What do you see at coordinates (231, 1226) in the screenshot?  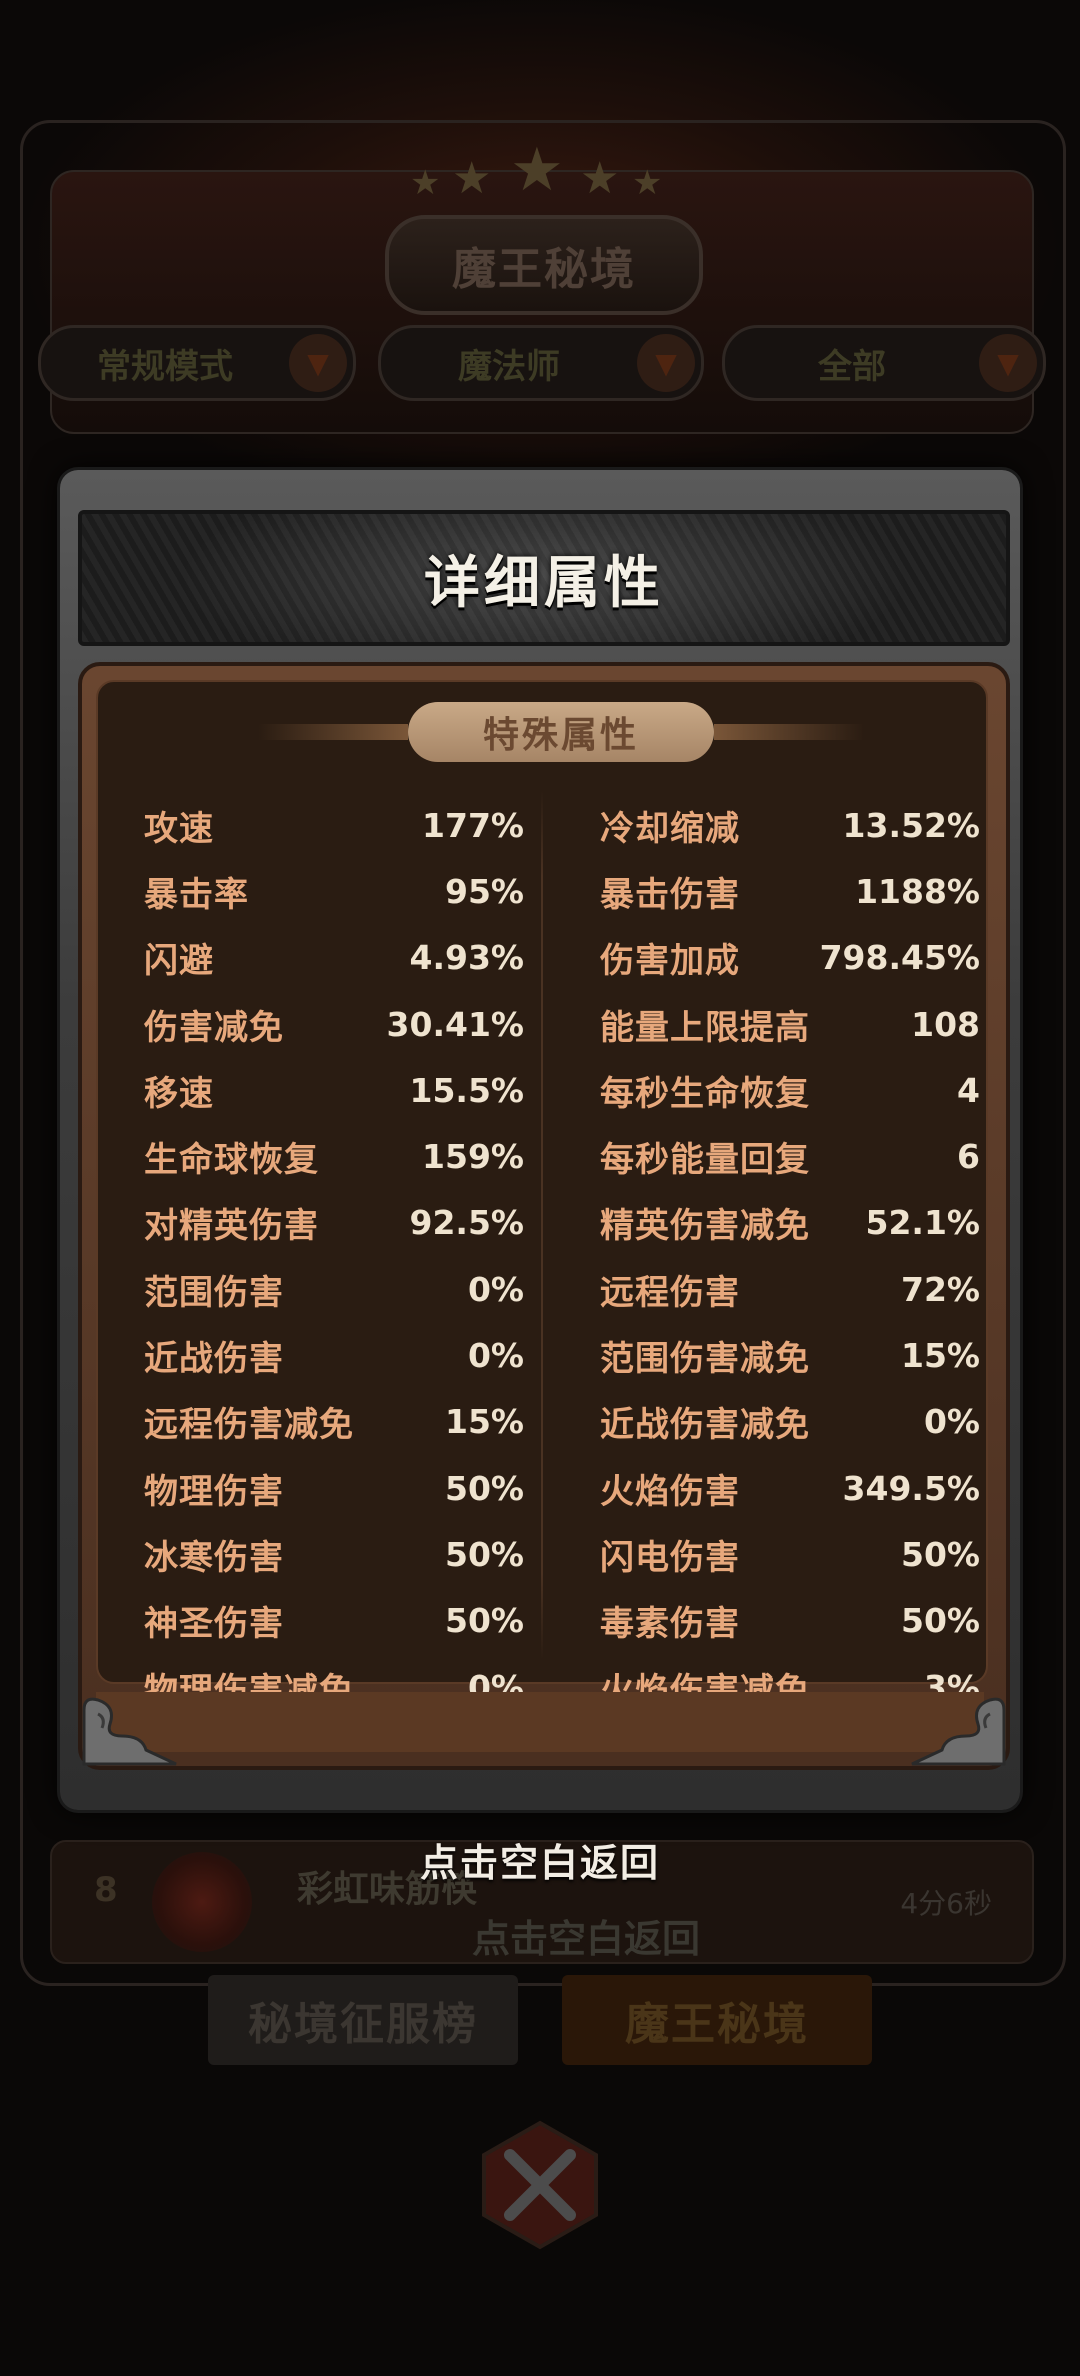 I see `stat-name: 对精英伤害` at bounding box center [231, 1226].